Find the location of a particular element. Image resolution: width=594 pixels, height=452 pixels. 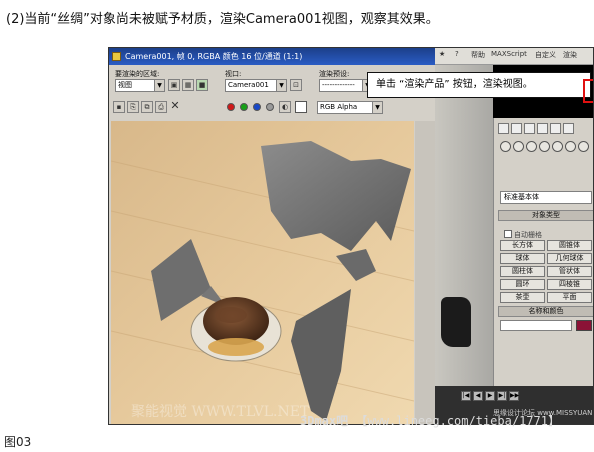

hierarchy-tab-icon is located at coordinates (529, 128).